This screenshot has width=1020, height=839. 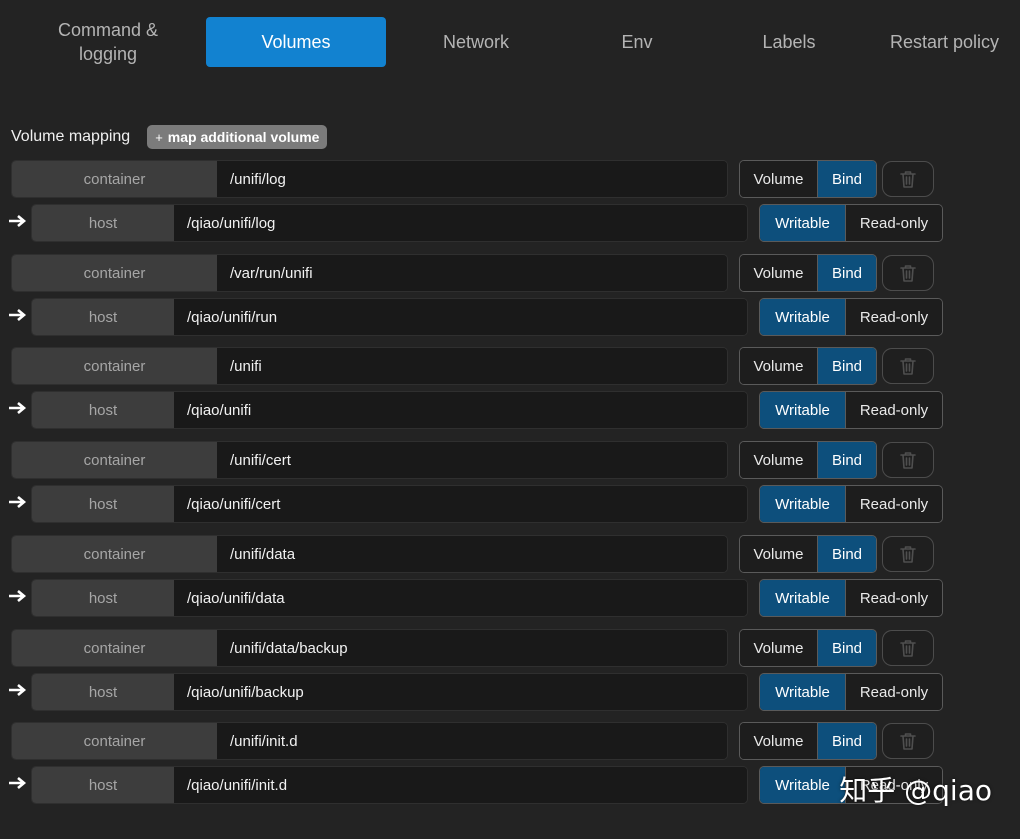 I want to click on volume-mapping-header: Volume mapping + map additional volume, so click(x=169, y=137).